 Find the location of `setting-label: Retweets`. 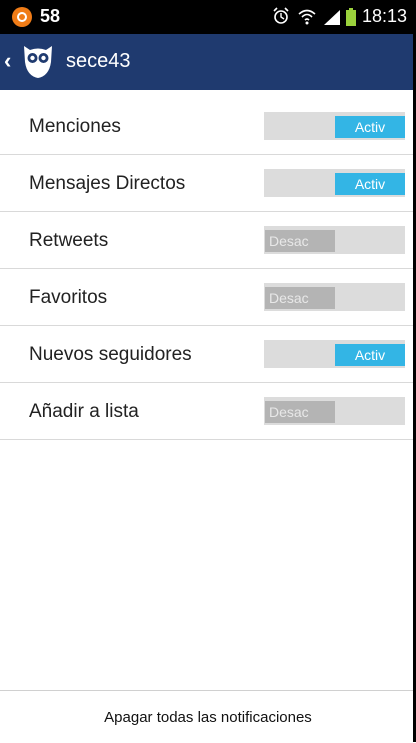

setting-label: Retweets is located at coordinates (69, 240).